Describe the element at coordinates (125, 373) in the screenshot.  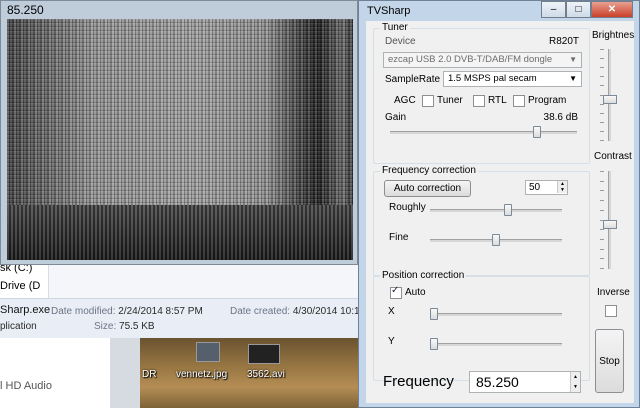
I see `explorer-scroll-strip` at that location.